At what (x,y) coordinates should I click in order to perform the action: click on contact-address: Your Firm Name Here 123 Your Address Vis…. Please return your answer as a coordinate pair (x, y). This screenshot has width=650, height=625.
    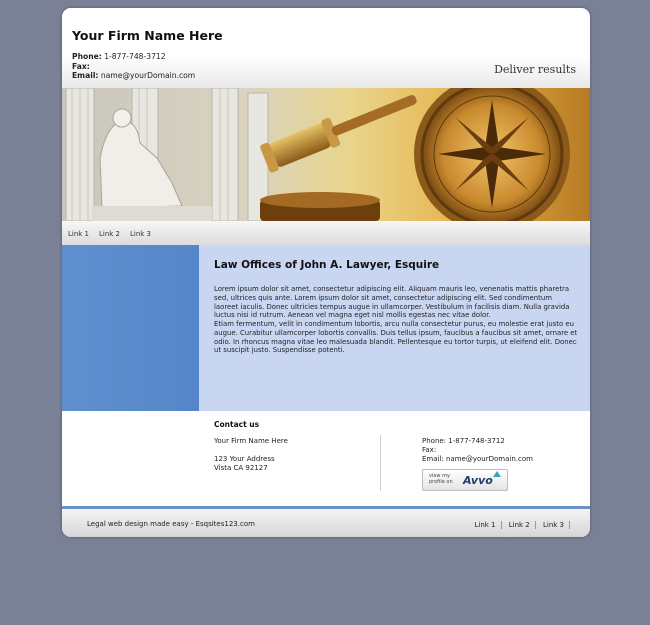
    Looking at the image, I should click on (251, 455).